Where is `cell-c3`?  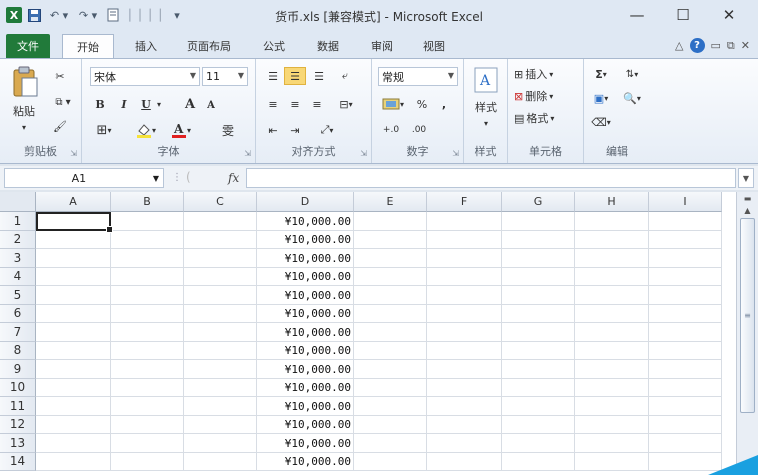
cell-c3 is located at coordinates (220, 258).